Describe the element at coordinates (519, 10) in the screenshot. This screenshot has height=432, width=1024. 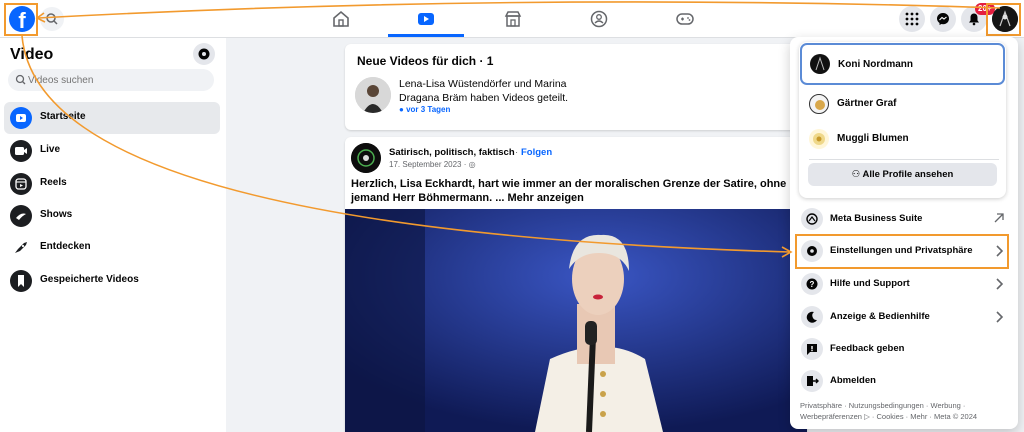
I see `annotation-arrow-top` at that location.